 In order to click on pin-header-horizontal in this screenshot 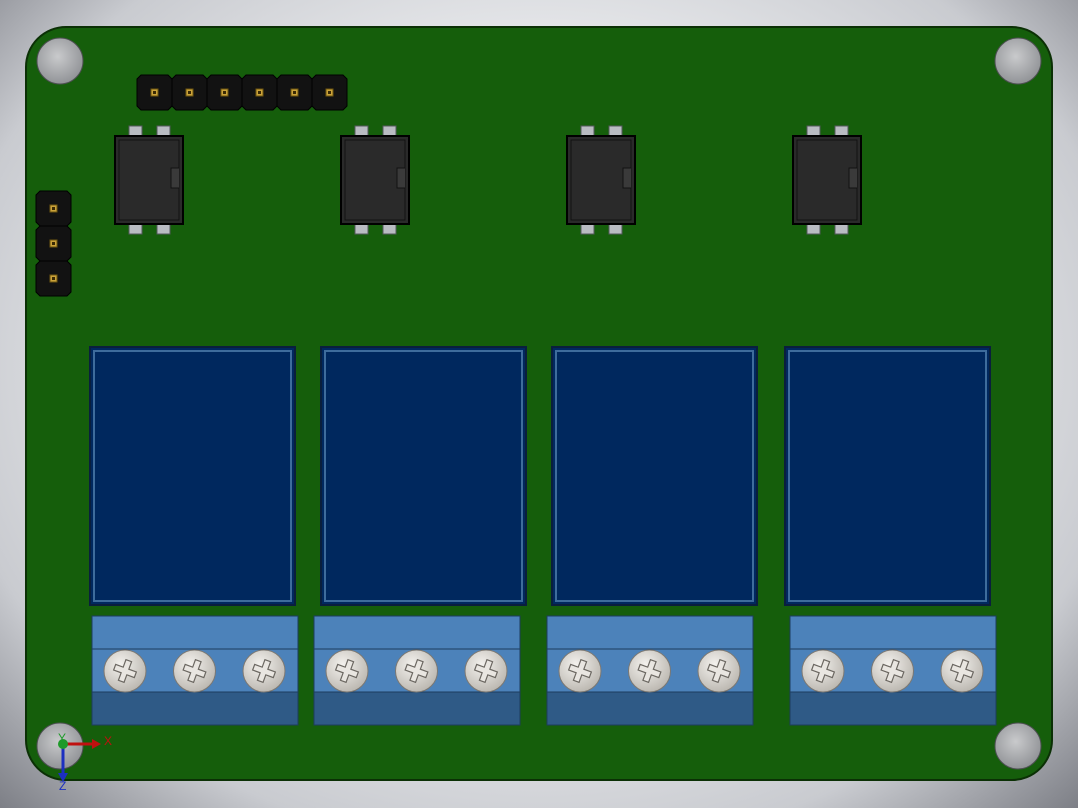, I will do `click(242, 92)`.